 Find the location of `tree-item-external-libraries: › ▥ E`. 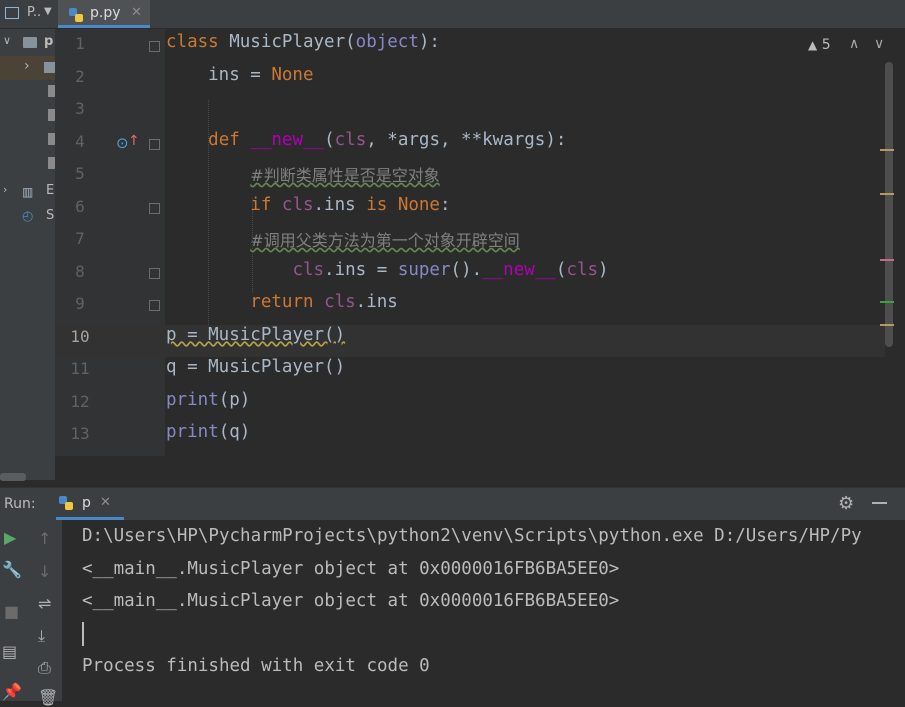

tree-item-external-libraries: › ▥ E is located at coordinates (27, 192).